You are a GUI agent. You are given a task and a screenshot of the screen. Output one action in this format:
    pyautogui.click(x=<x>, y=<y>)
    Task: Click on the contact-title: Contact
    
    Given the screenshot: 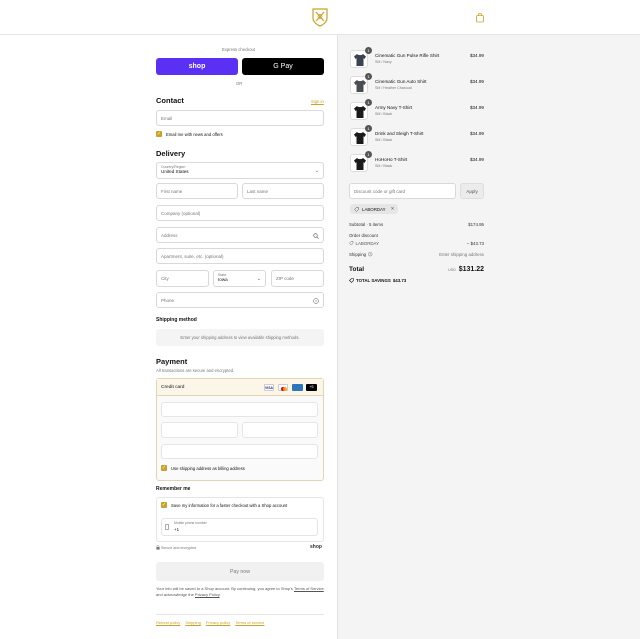 What is the action you would take?
    pyautogui.click(x=170, y=100)
    